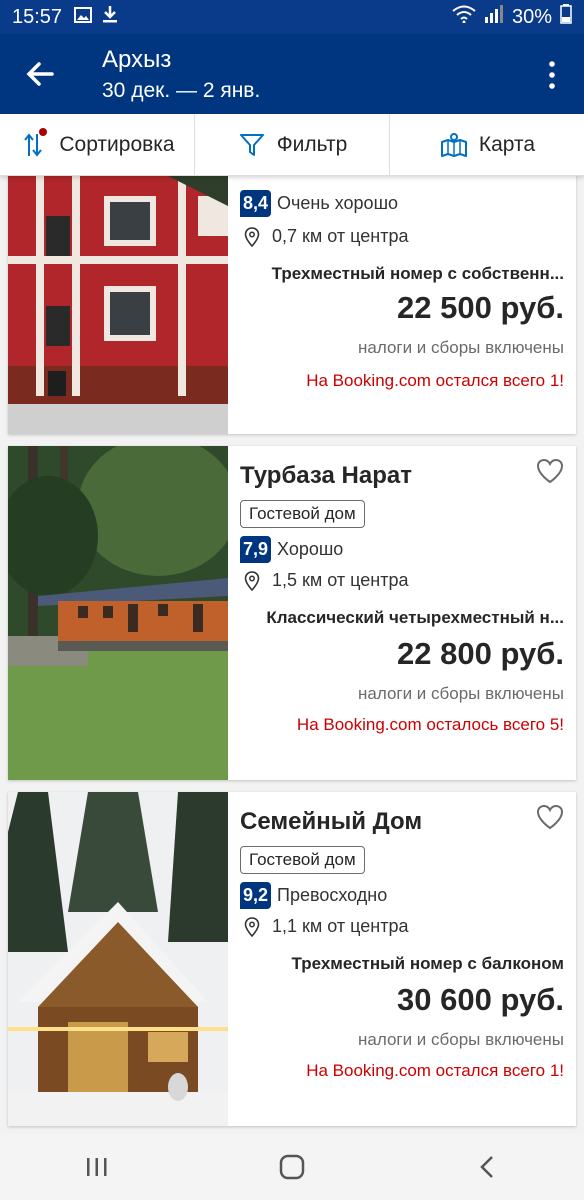 Image resolution: width=584 pixels, height=1200 pixels. I want to click on date-range: 30 дек. — 2 янв., so click(181, 91).